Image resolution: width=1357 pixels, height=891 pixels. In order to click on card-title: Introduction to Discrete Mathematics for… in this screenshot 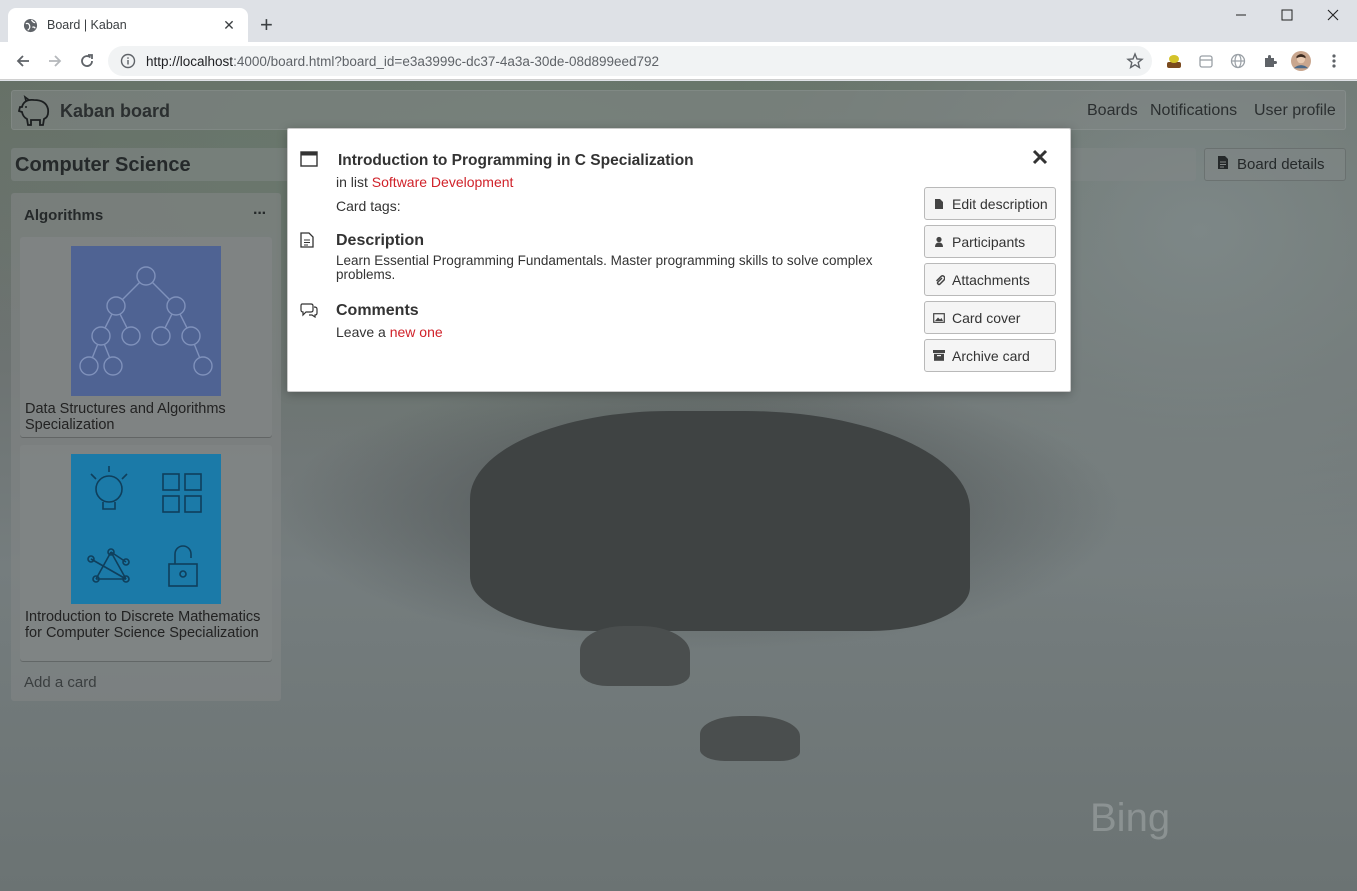, I will do `click(143, 625)`.